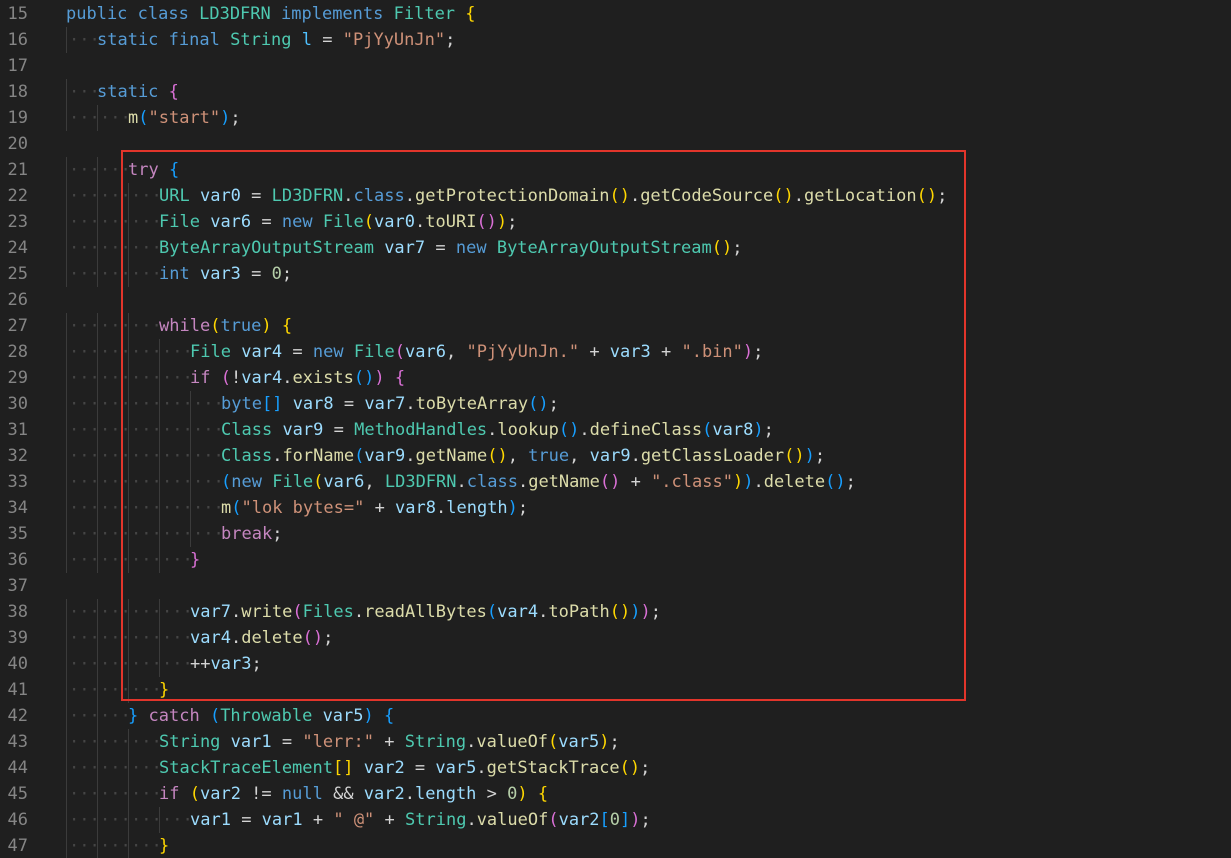 The height and width of the screenshot is (858, 1231). Describe the element at coordinates (615, 170) in the screenshot. I see `code-line: 21 ··· ··· try {` at that location.